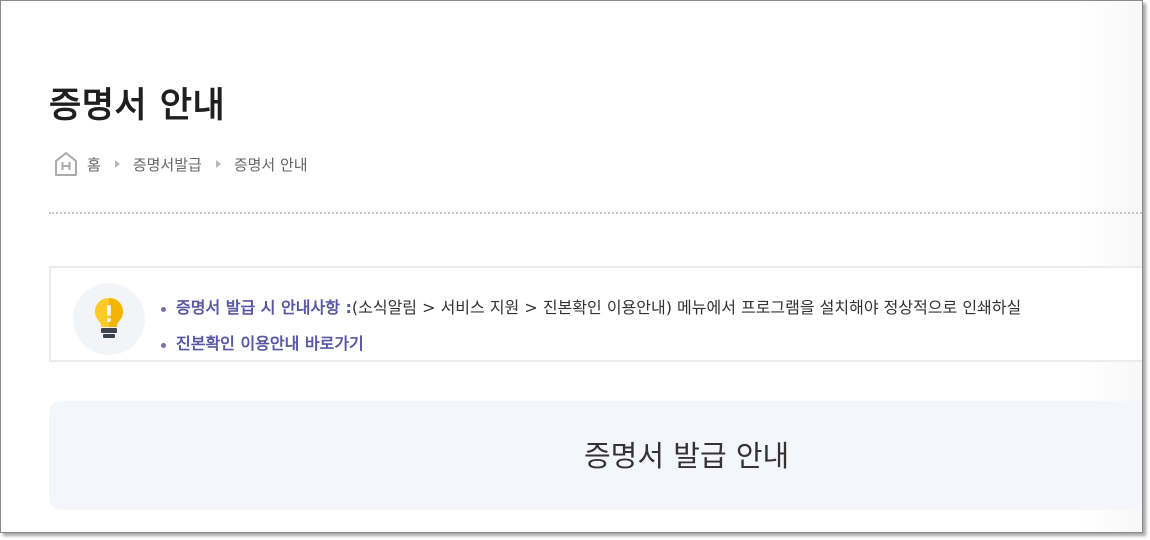  I want to click on breadcrumb-certificate-issue: 증명서발급, so click(167, 164).